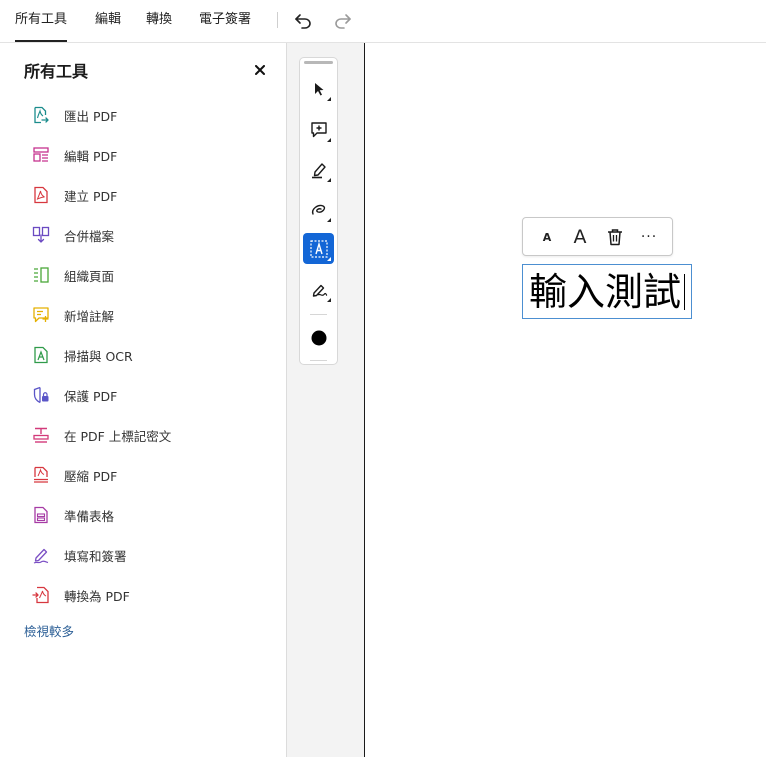 Image resolution: width=766 pixels, height=757 pixels. I want to click on color-dot-icon, so click(318, 337).